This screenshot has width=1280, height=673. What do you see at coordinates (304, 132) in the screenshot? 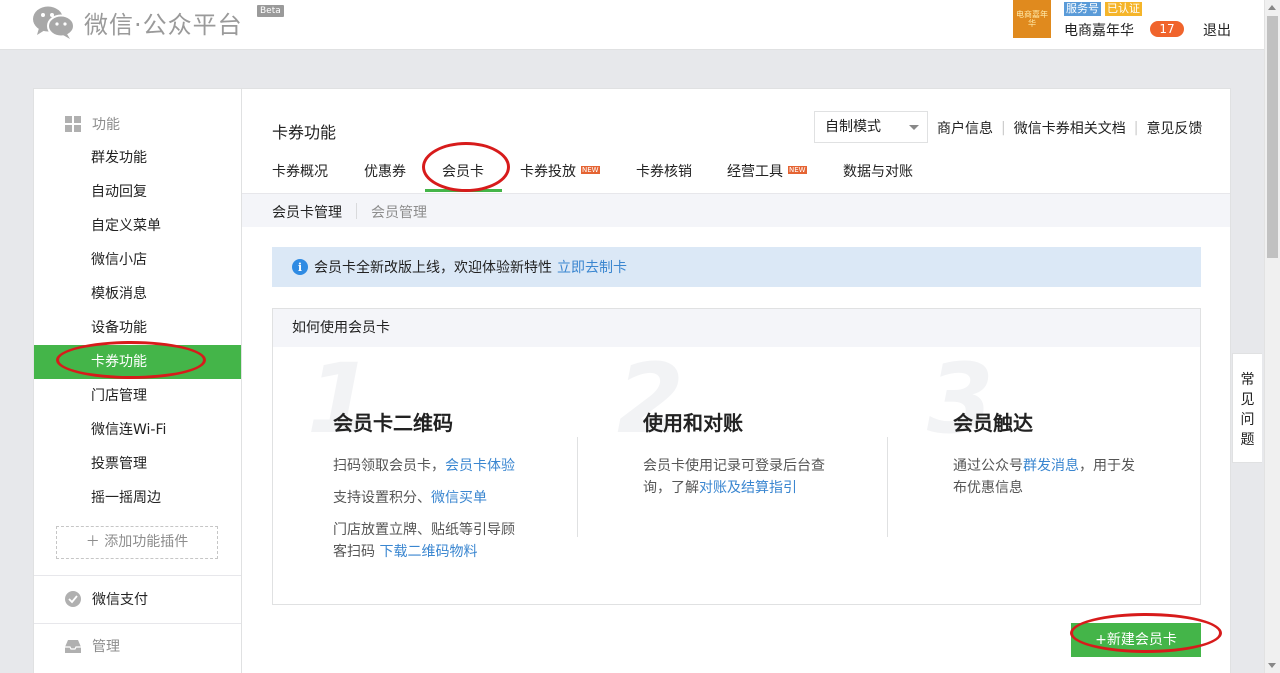
I see `page-title: 卡券功能` at bounding box center [304, 132].